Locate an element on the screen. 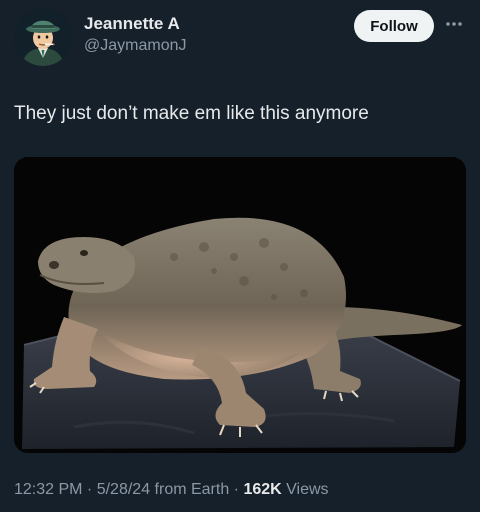 The image size is (480, 512). more-dots-icon is located at coordinates (454, 24).